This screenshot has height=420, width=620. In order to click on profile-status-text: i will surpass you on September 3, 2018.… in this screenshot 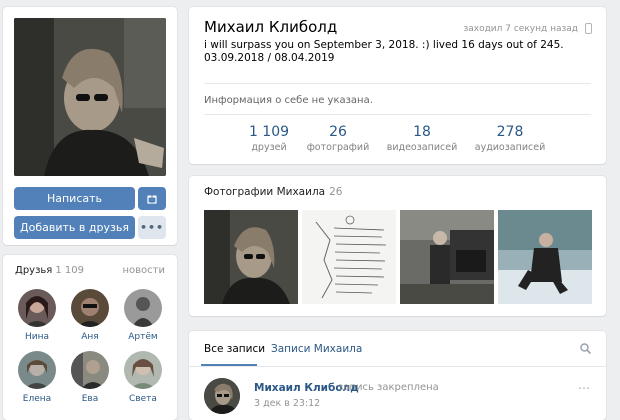, I will do `click(394, 52)`.